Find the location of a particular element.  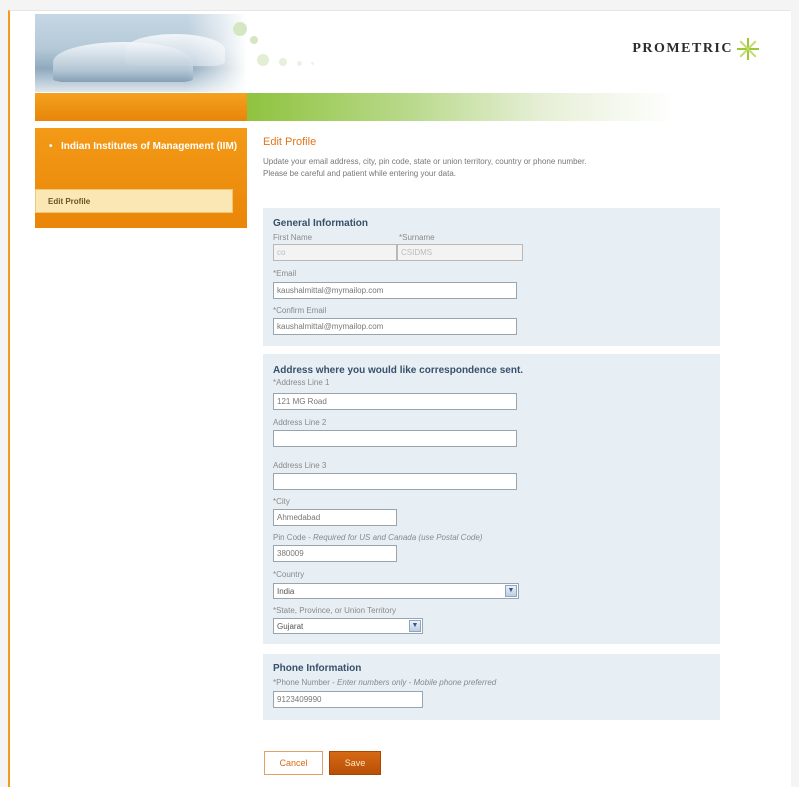

address-line1-field: 121 MG Road is located at coordinates (395, 401).